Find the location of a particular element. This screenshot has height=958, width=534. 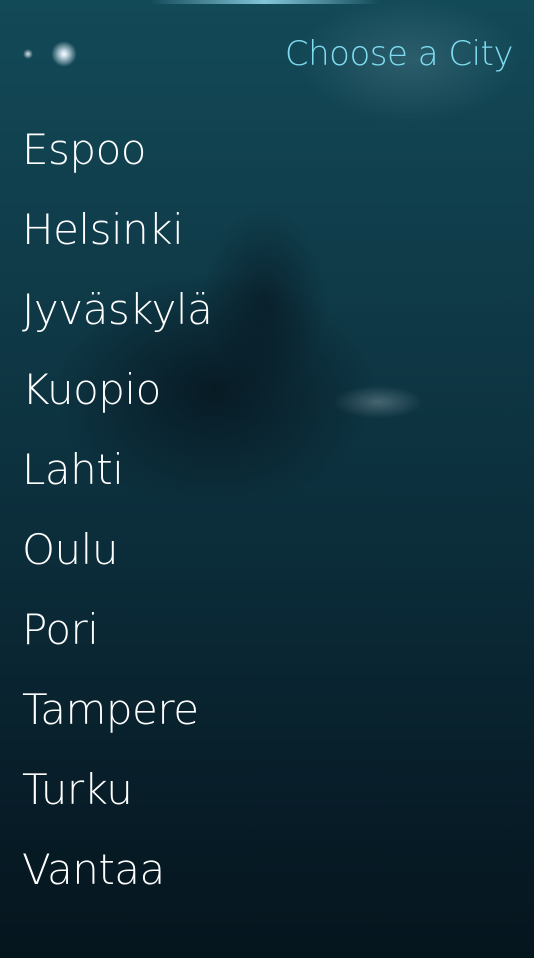

pulley-menu-indicator-icon is located at coordinates (53, 55).